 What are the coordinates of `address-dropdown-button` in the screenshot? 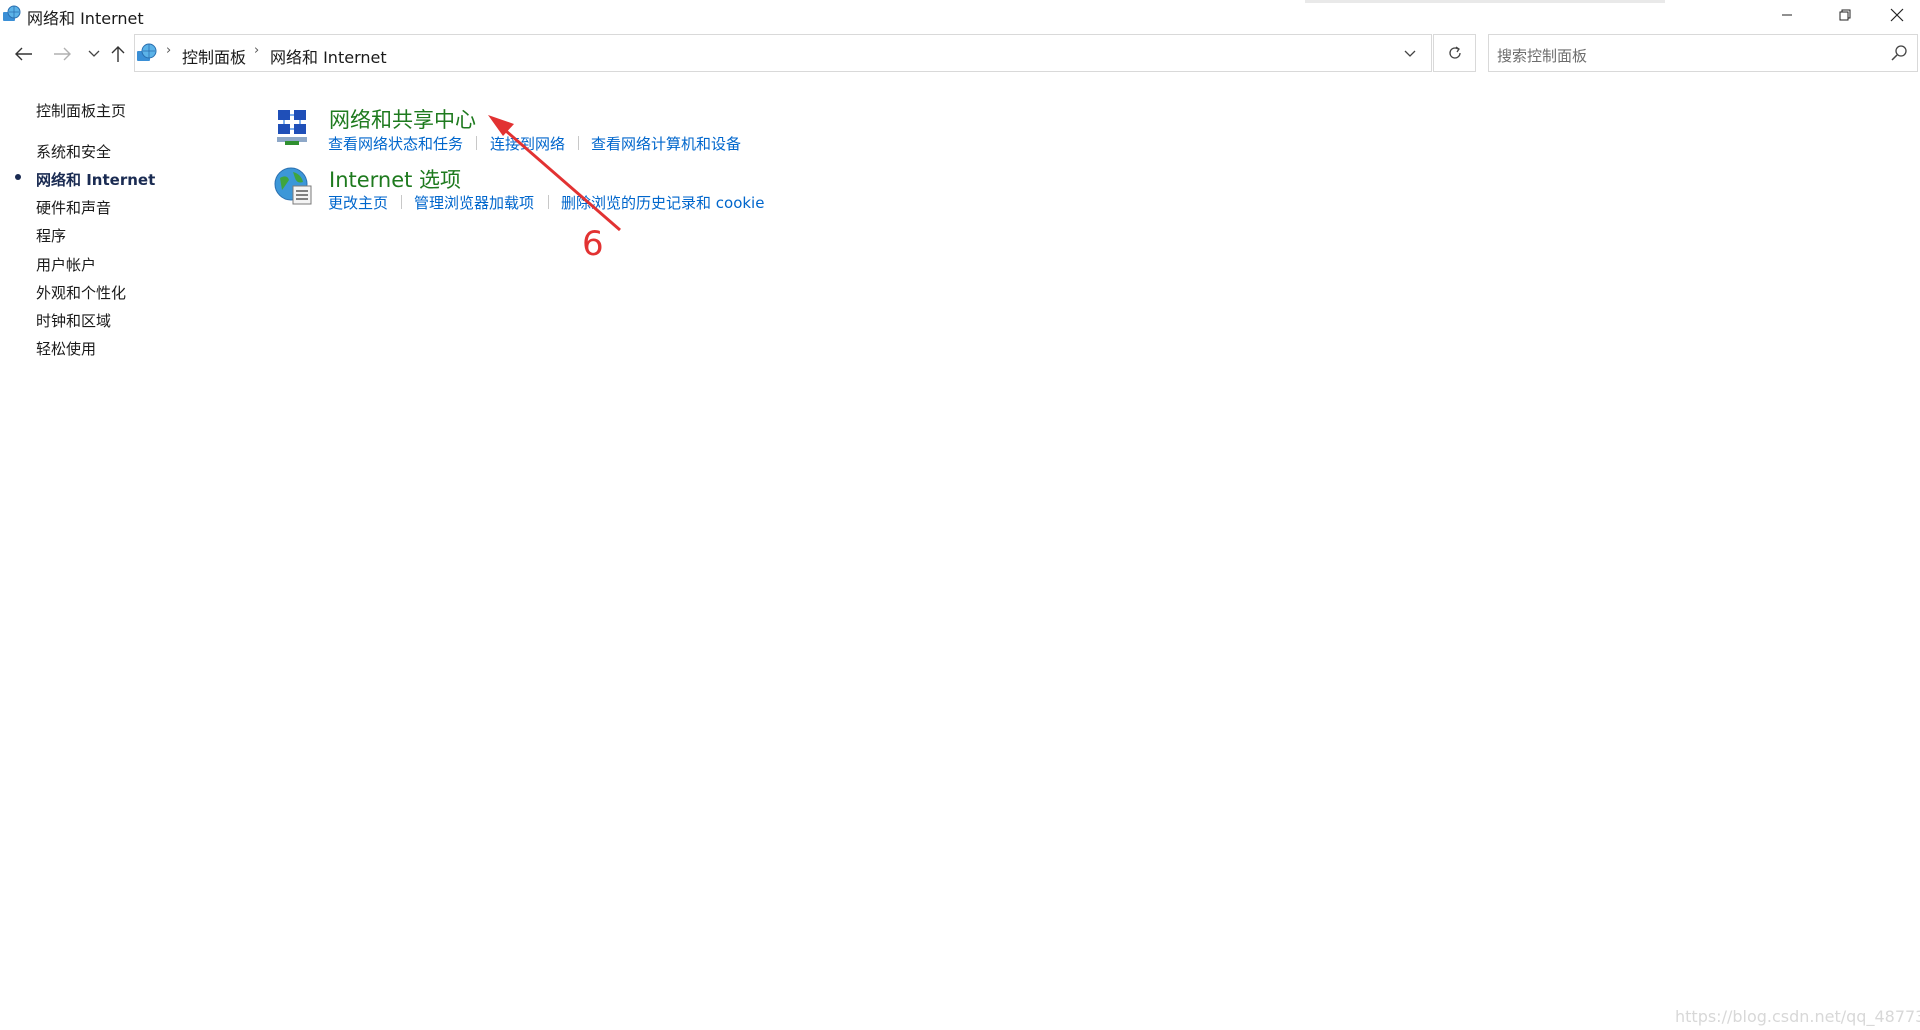 It's located at (1410, 54).